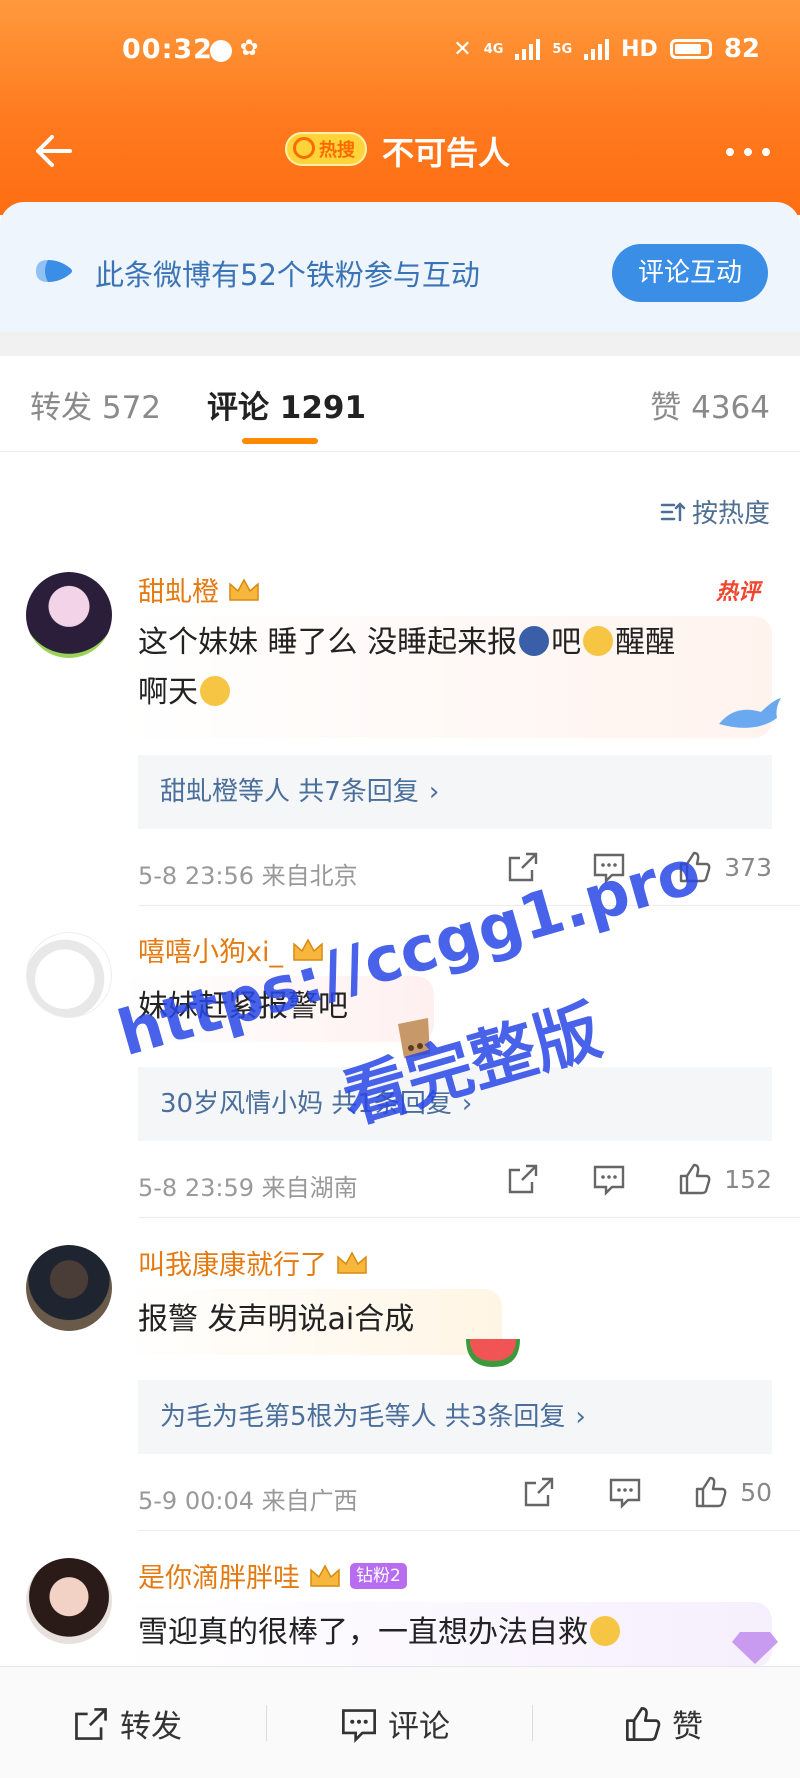 This screenshot has width=800, height=1778. Describe the element at coordinates (756, 1492) in the screenshot. I see `like-count: 50` at that location.